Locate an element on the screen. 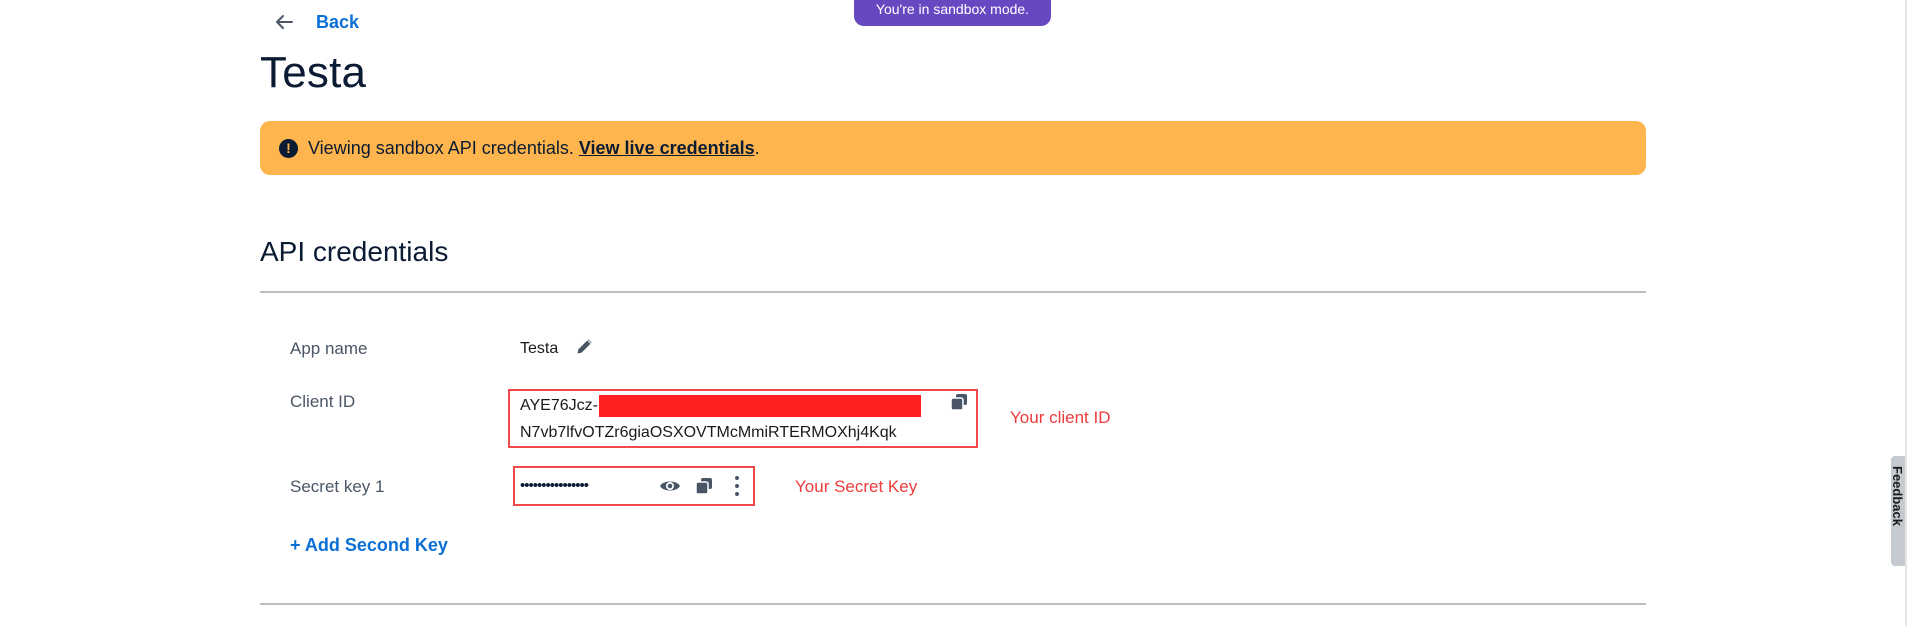 The height and width of the screenshot is (626, 1907). section-divider is located at coordinates (953, 292).